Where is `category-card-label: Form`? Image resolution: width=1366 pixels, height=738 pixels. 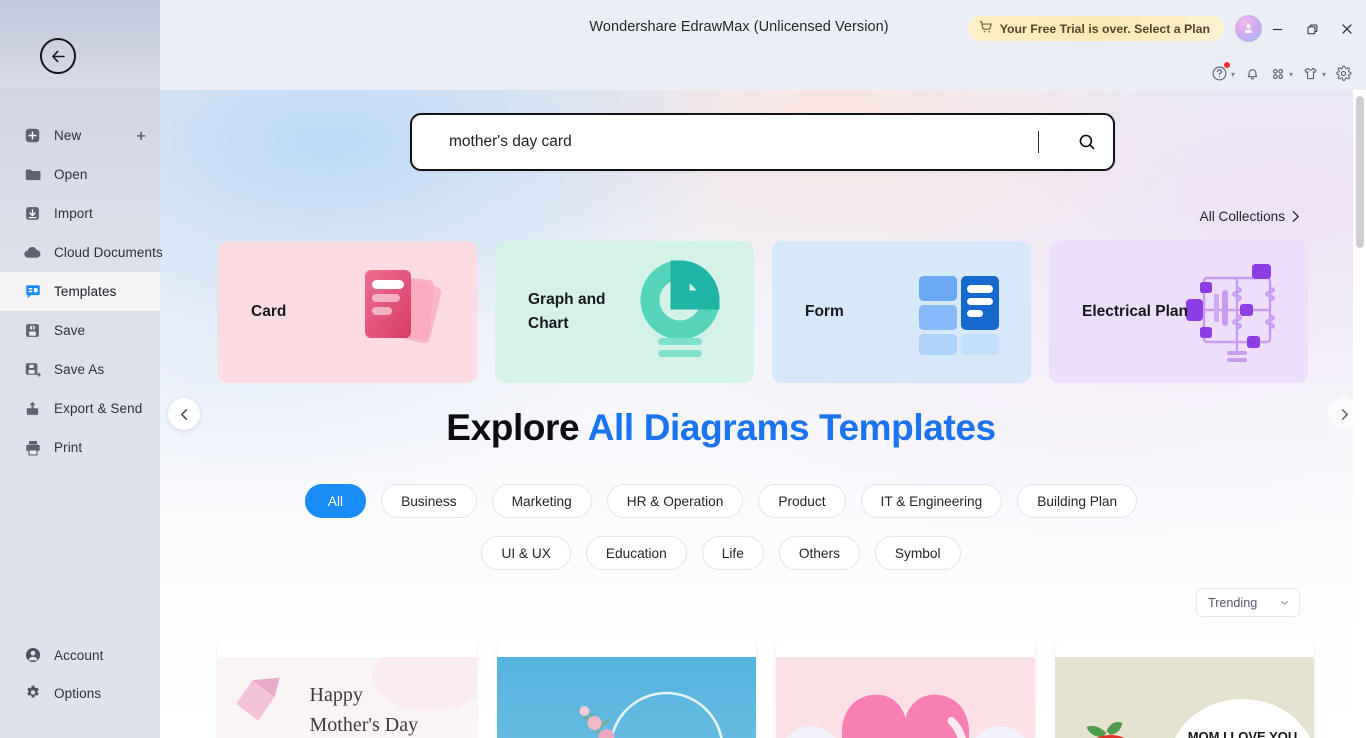 category-card-label: Form is located at coordinates (824, 311).